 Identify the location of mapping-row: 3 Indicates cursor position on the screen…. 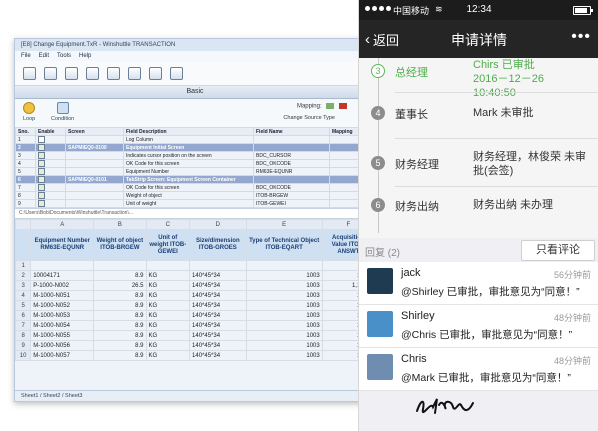
(195, 155).